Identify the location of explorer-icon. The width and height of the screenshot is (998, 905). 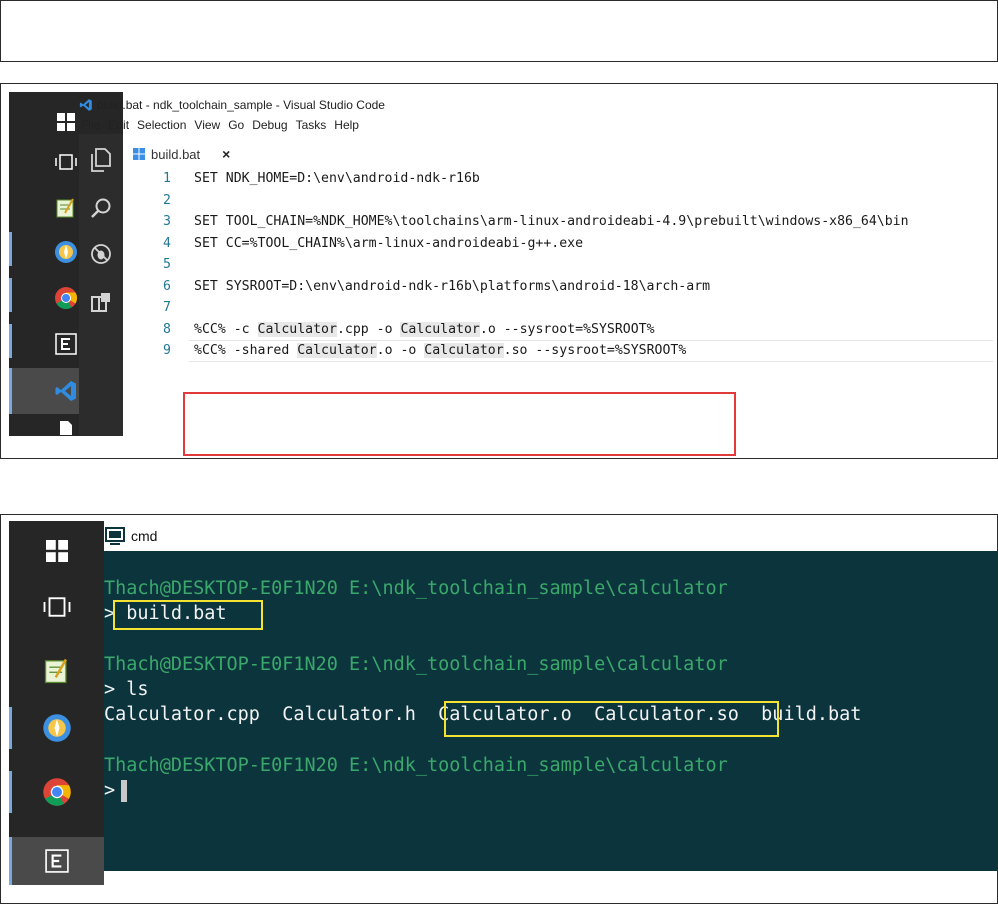
(101, 160).